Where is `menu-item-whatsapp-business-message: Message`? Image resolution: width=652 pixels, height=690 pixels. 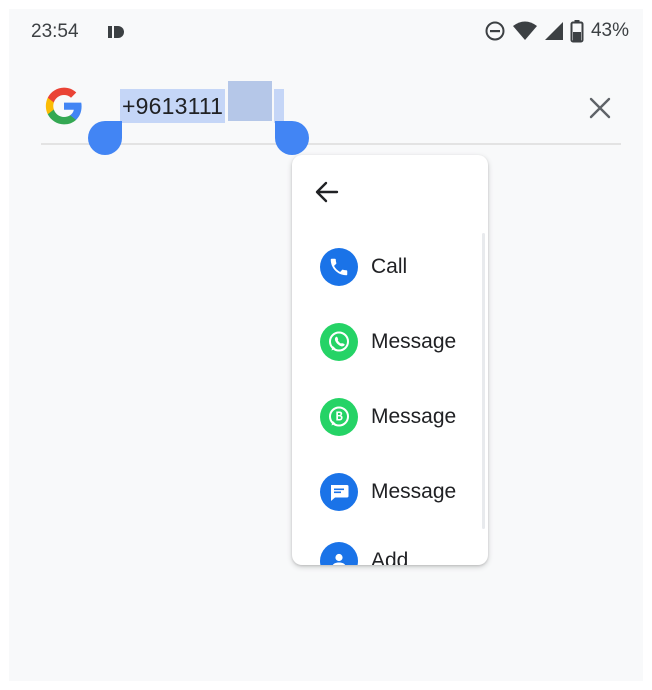 menu-item-whatsapp-business-message: Message is located at coordinates (386, 417).